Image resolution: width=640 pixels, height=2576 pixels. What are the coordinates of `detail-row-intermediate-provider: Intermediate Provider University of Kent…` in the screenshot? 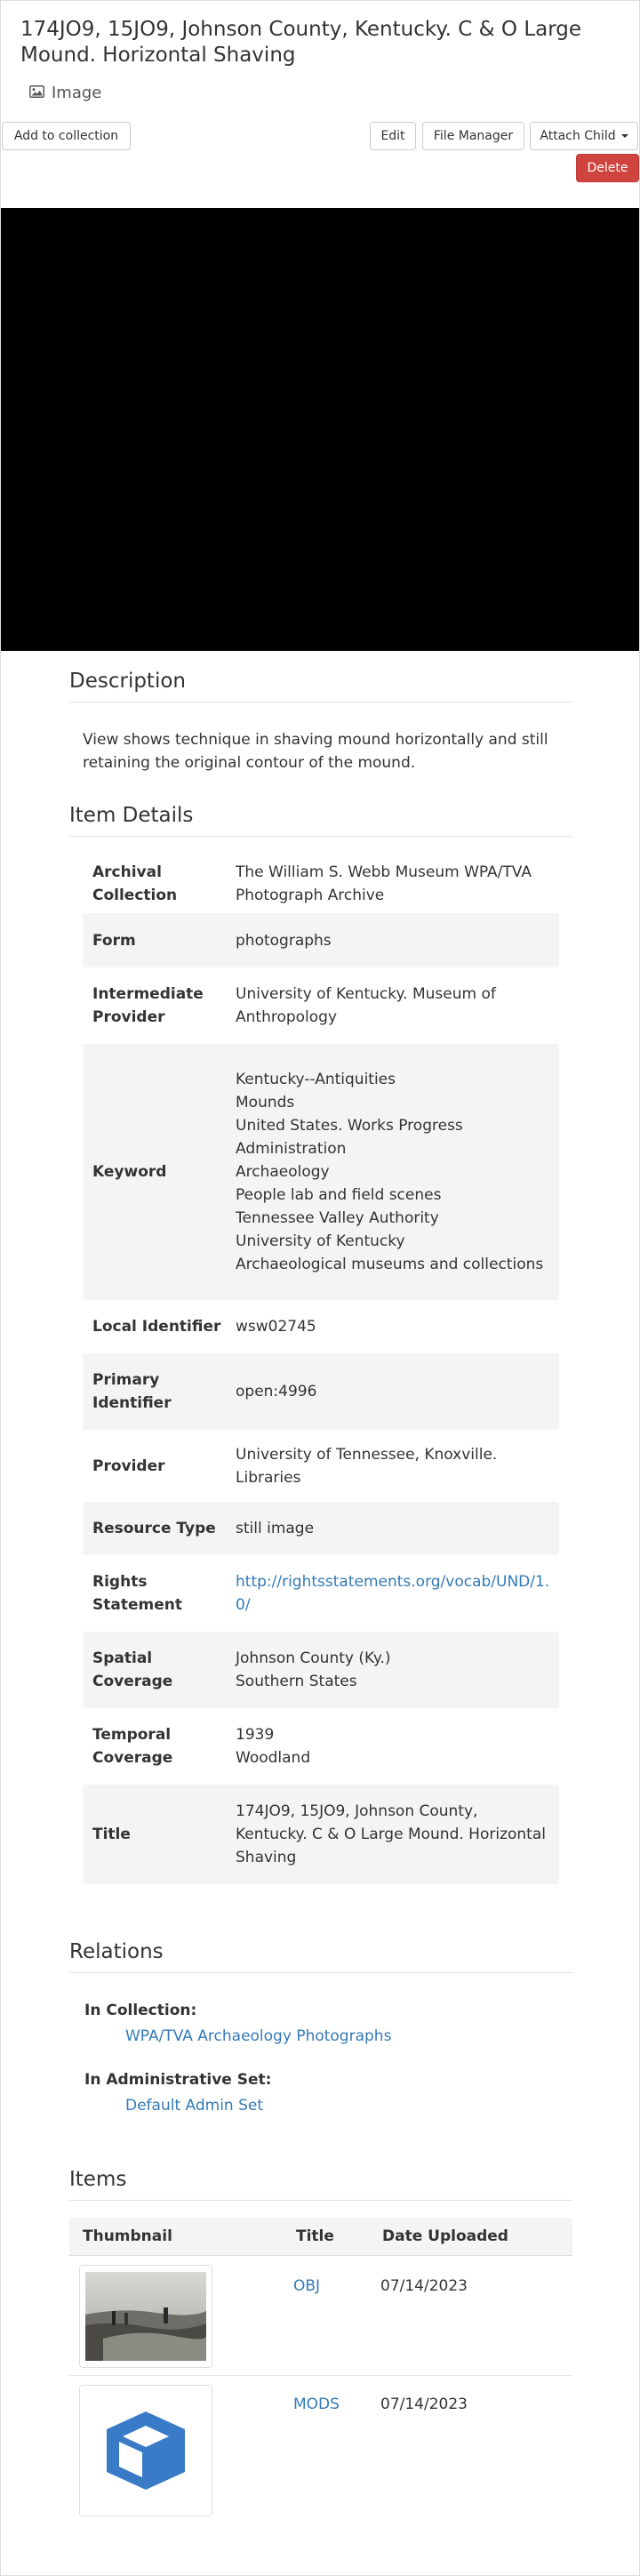 It's located at (321, 1005).